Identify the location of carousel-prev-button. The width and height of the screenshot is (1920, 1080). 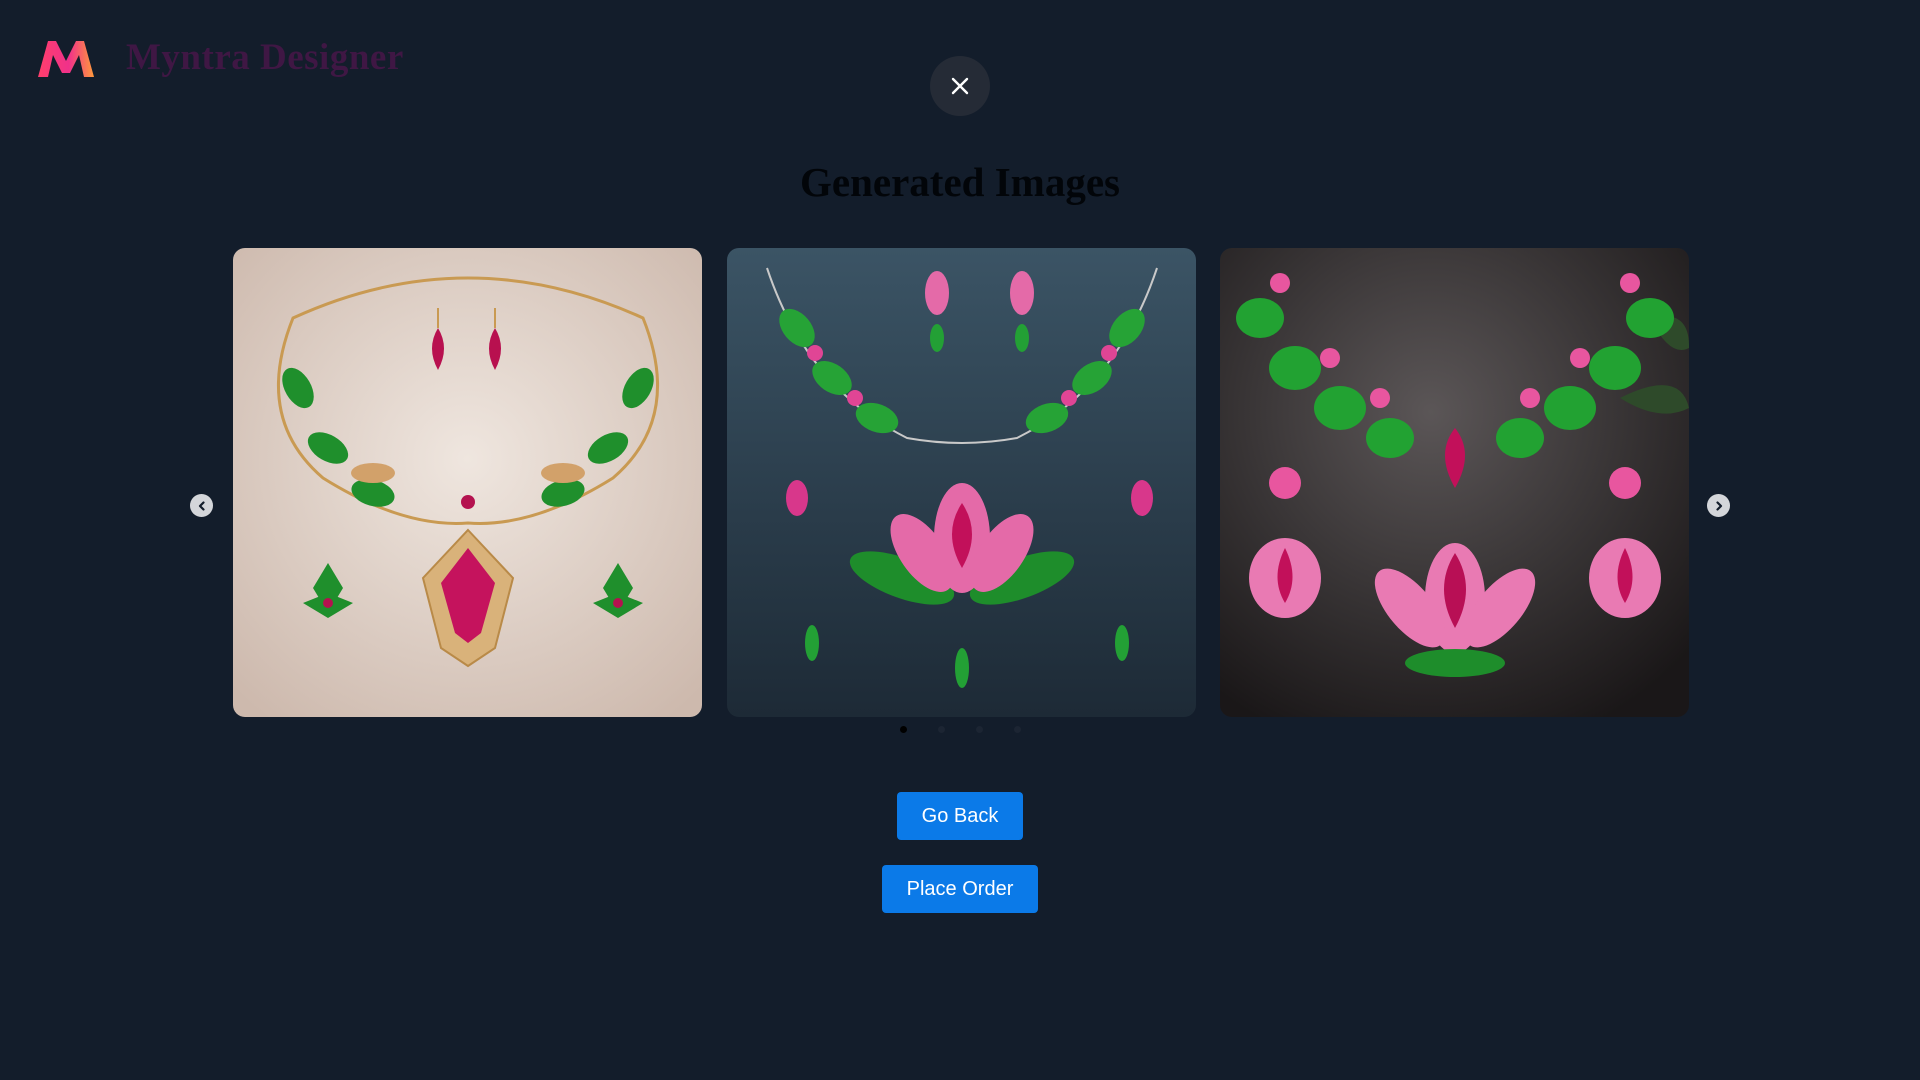
(201, 505).